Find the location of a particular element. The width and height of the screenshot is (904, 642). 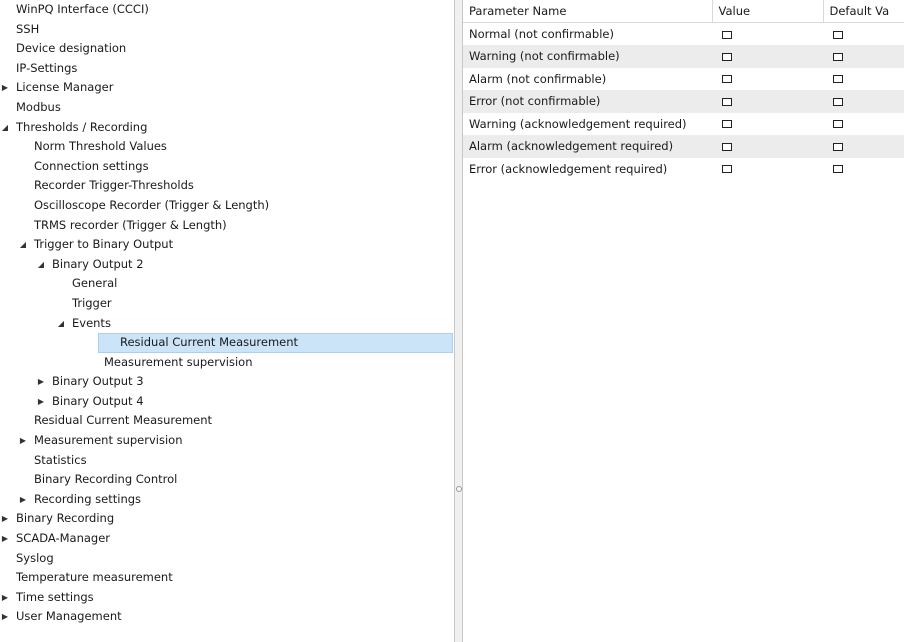

tree-item-label: Syslog is located at coordinates (35, 557).